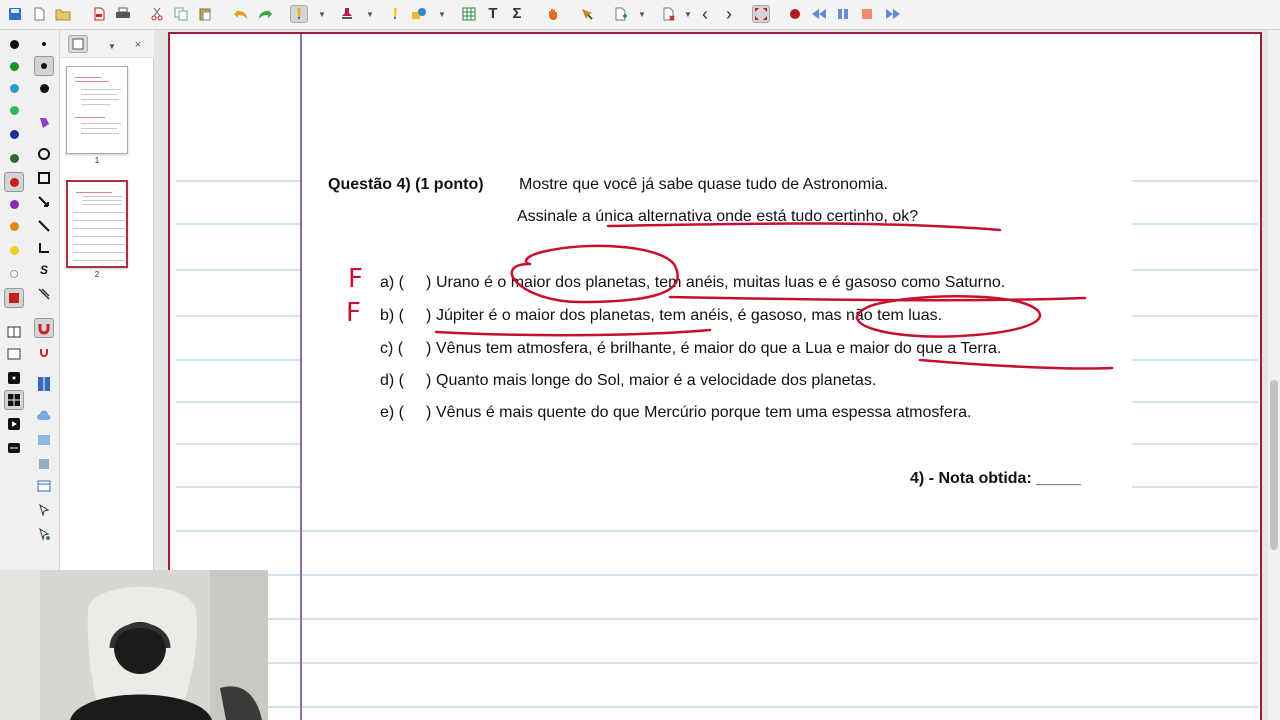 The height and width of the screenshot is (720, 1280). I want to click on option-b-letter: b) (, so click(392, 315).